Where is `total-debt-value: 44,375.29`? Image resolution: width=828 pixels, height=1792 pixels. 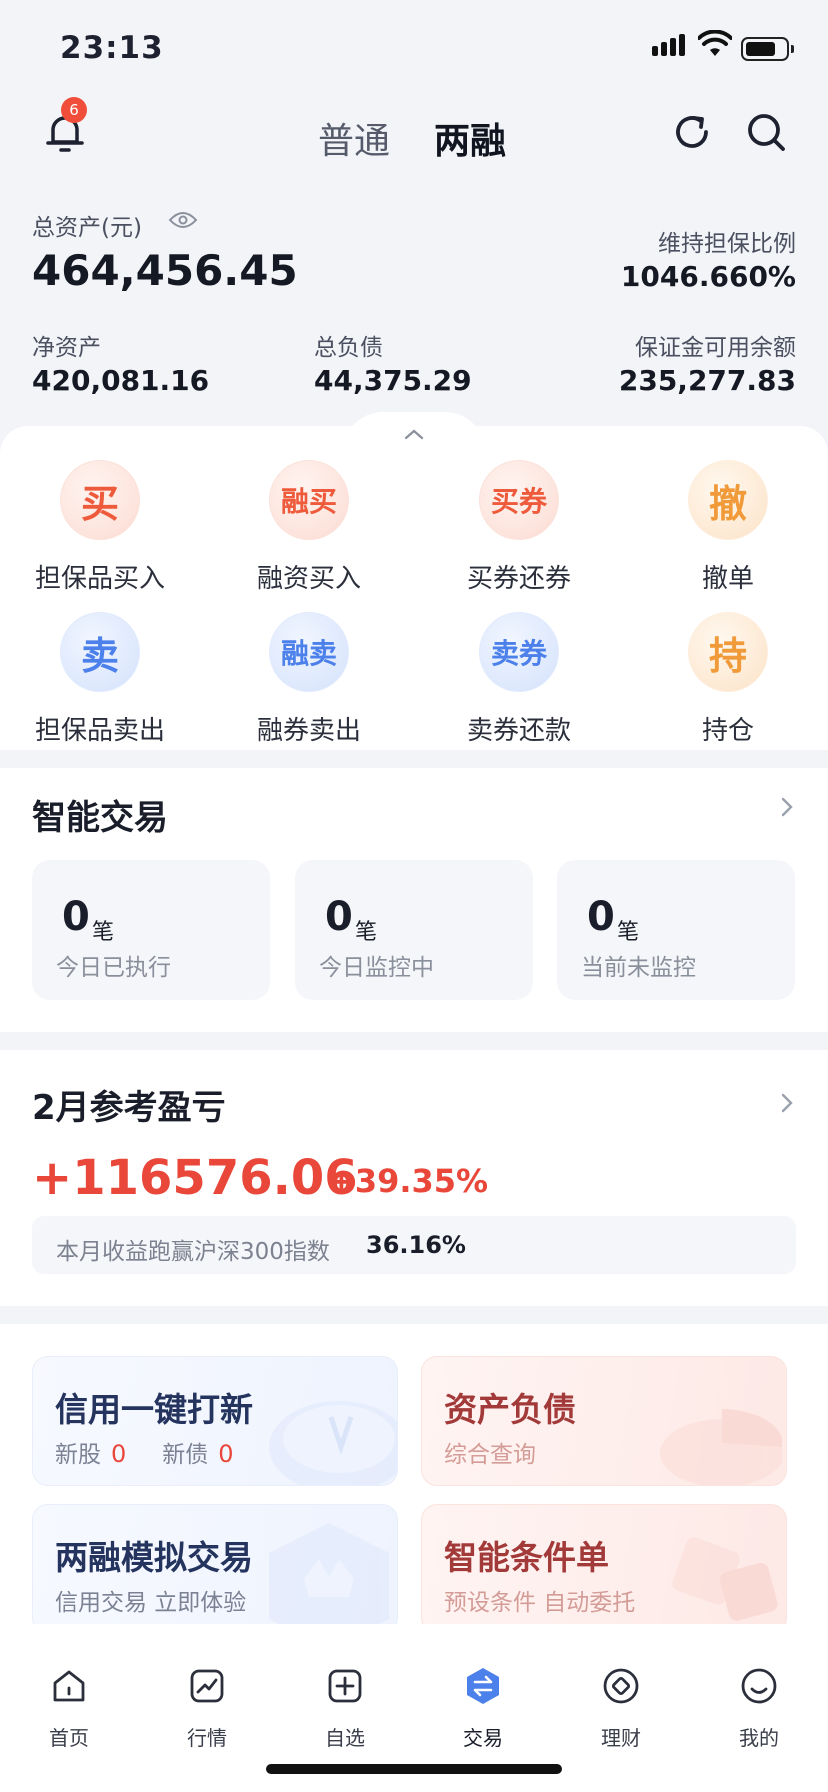
total-debt-value: 44,375.29 is located at coordinates (393, 380).